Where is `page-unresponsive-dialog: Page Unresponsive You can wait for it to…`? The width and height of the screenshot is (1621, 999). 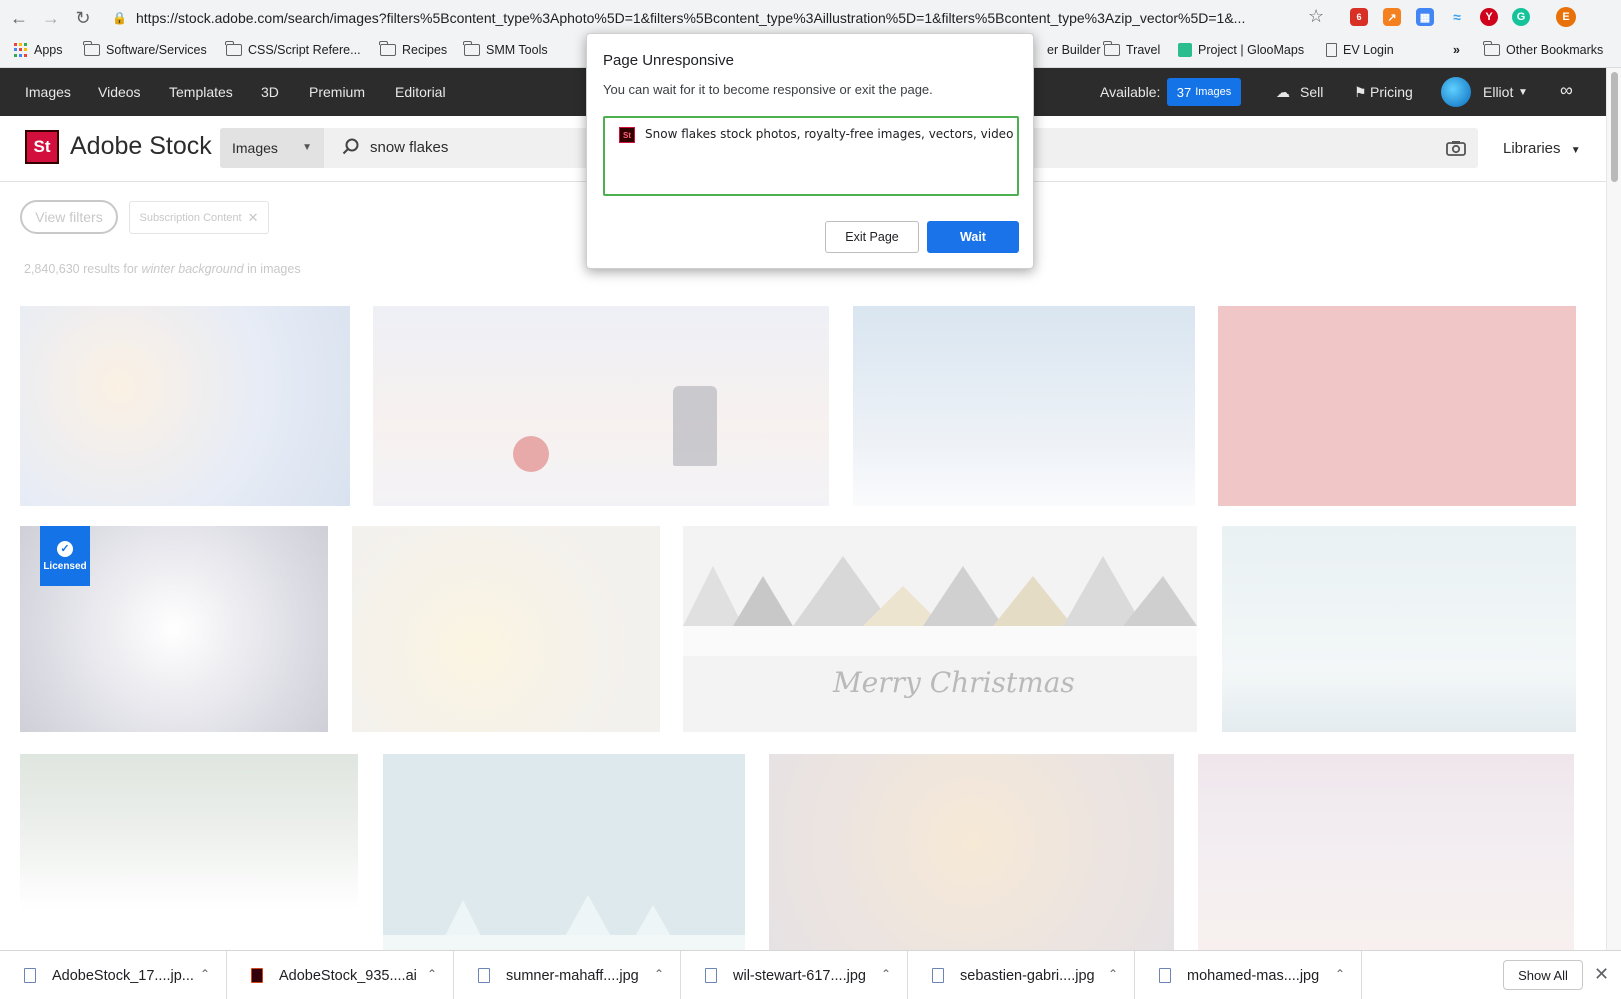
page-unresponsive-dialog: Page Unresponsive You can wait for it to… is located at coordinates (810, 151).